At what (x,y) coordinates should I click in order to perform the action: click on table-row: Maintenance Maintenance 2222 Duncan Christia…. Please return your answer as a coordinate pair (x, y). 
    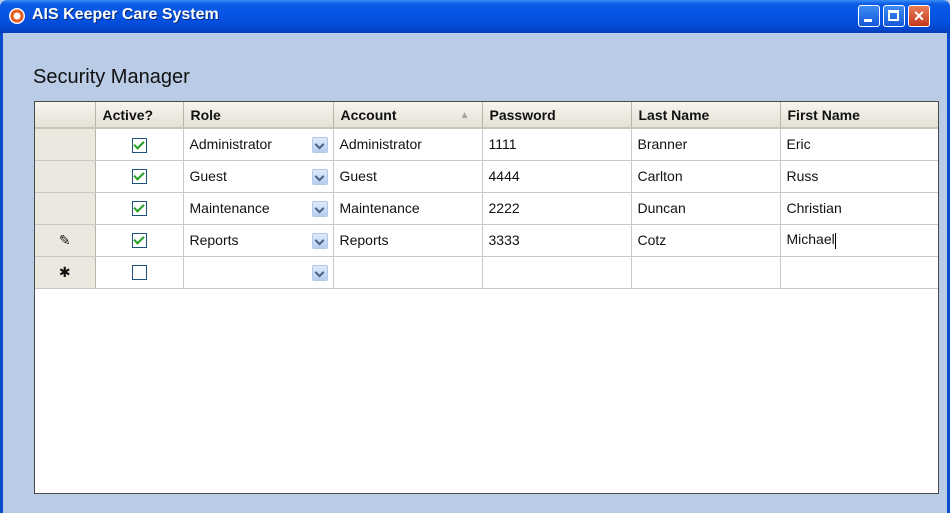
    Looking at the image, I should click on (486, 208).